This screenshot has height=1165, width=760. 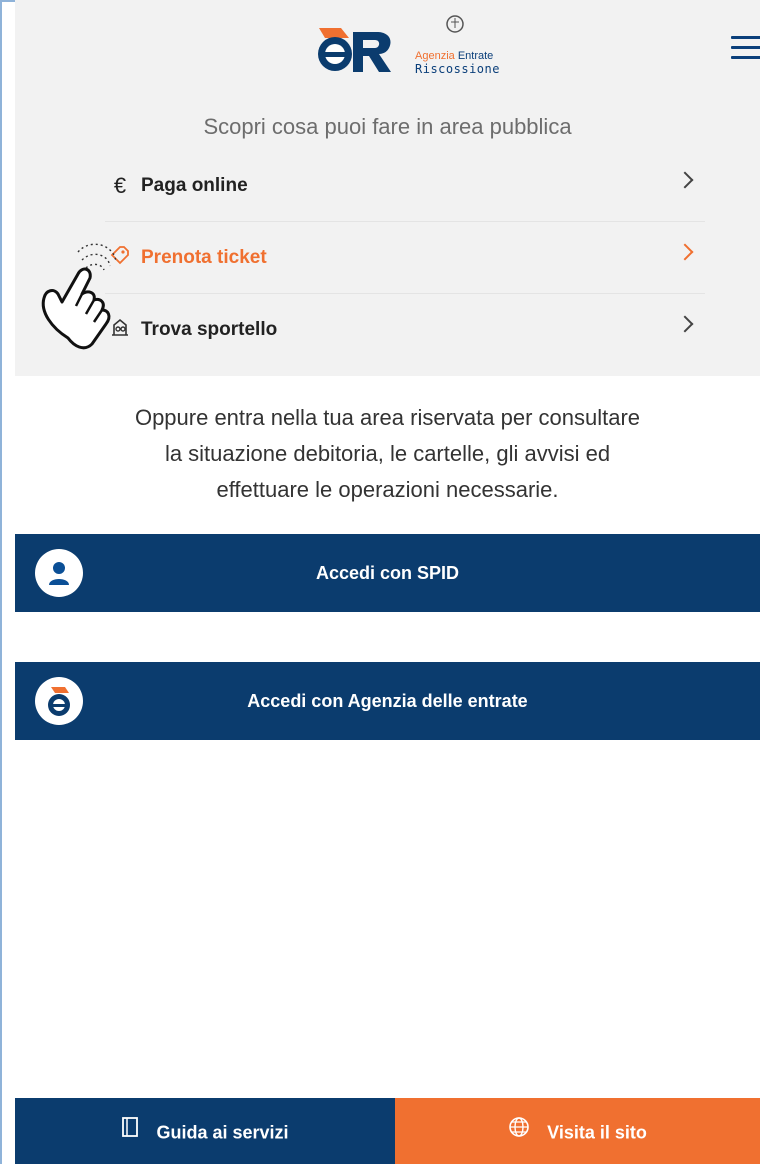 What do you see at coordinates (405, 45) in the screenshot?
I see `logo: Agenzia Entrate Riscossione` at bounding box center [405, 45].